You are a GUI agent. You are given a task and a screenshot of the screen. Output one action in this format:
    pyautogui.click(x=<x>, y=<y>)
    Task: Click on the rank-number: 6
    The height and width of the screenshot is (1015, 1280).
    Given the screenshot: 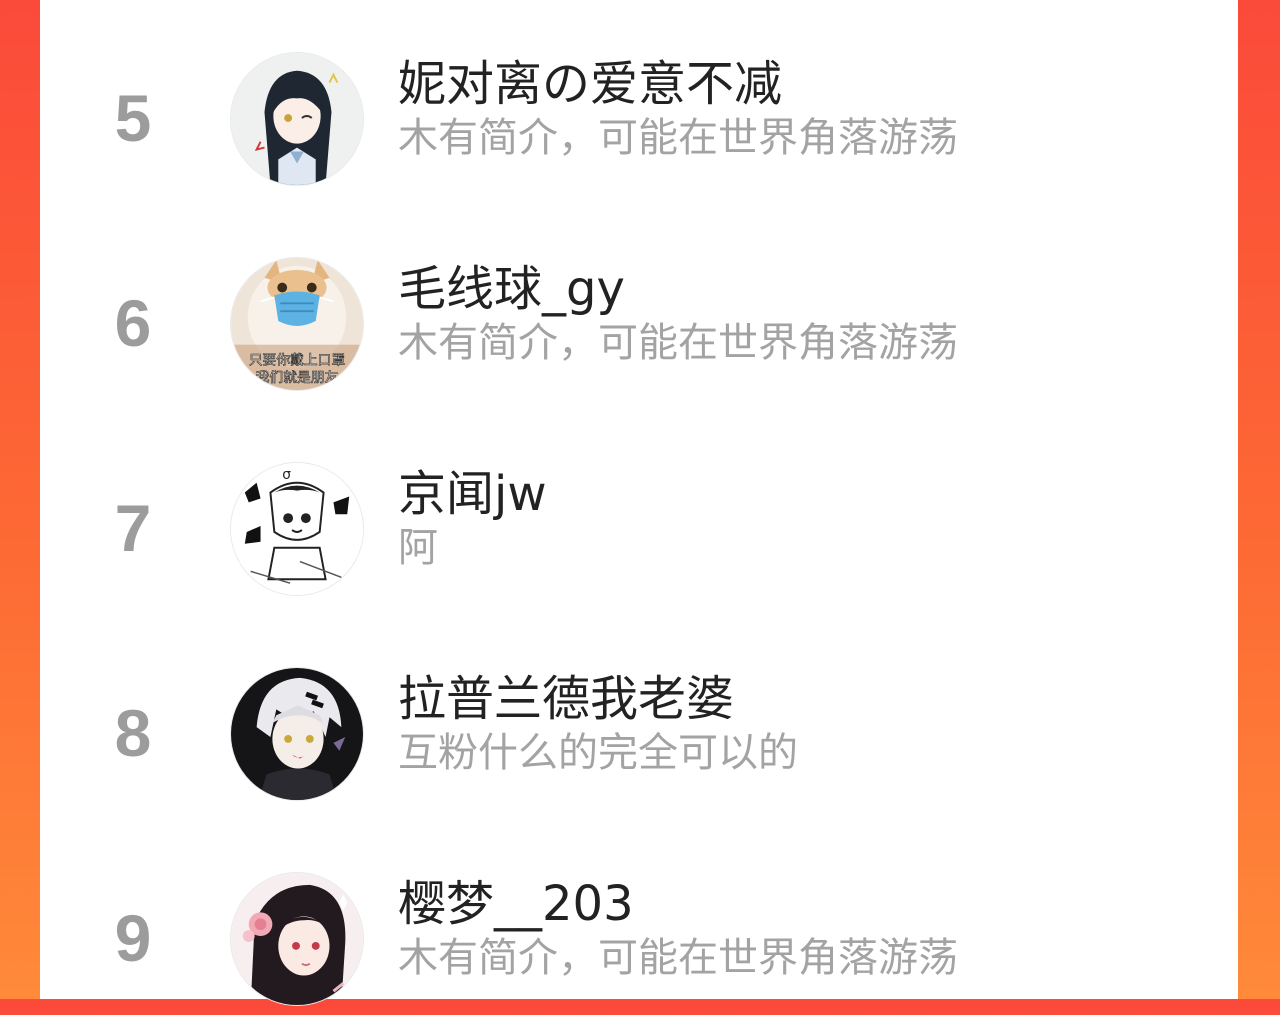 What is the action you would take?
    pyautogui.click(x=133, y=323)
    